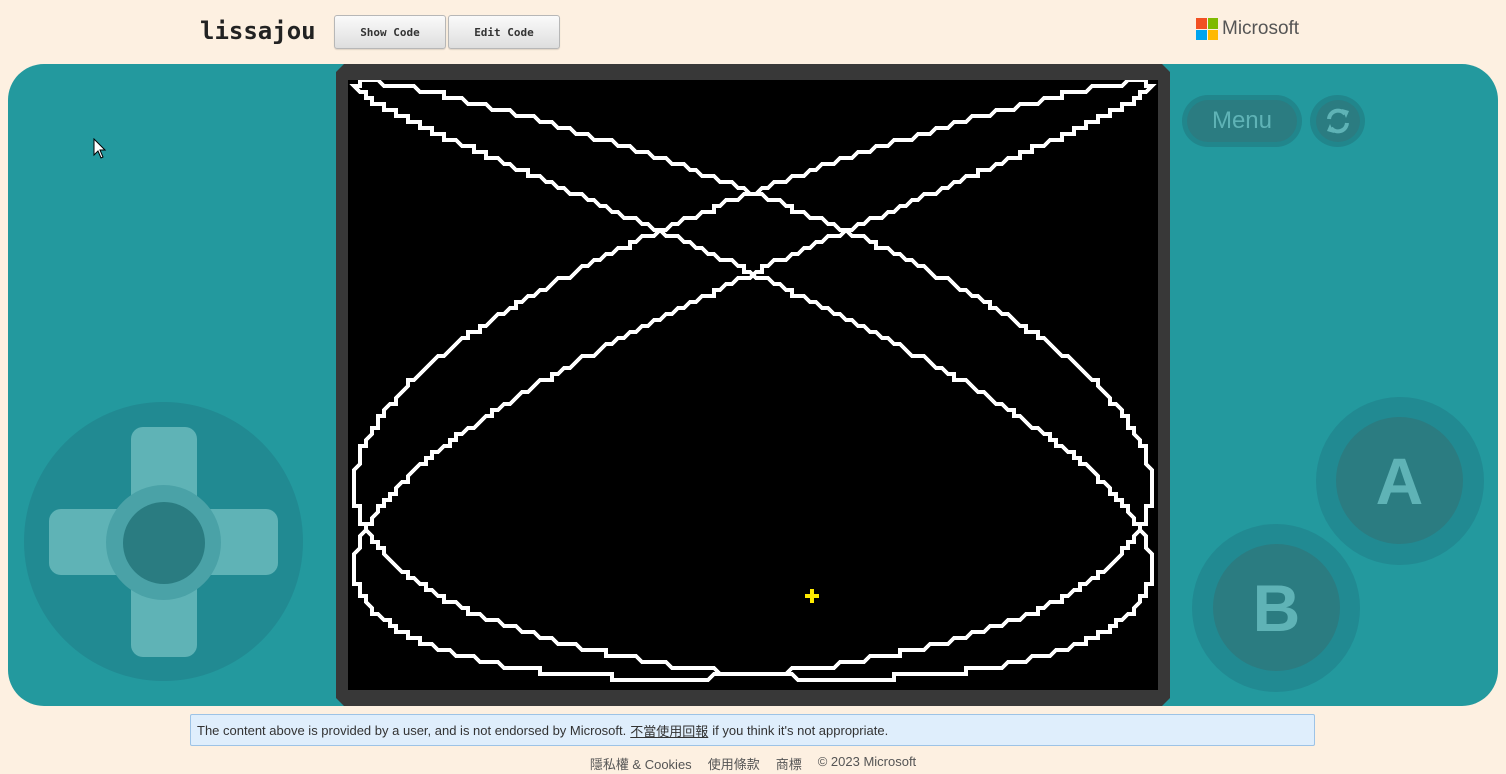 The image size is (1506, 774). I want to click on mouse-pointer-icon, so click(100, 148).